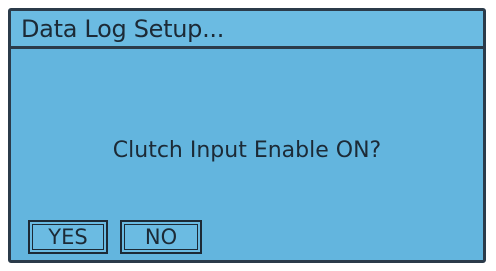 The height and width of the screenshot is (271, 496). I want to click on yes-button: YES, so click(68, 237).